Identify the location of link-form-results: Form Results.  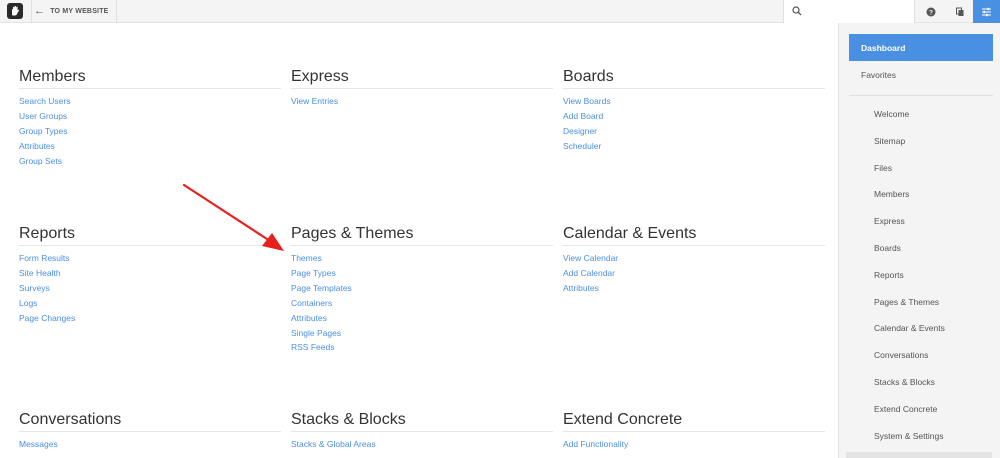
(150, 258).